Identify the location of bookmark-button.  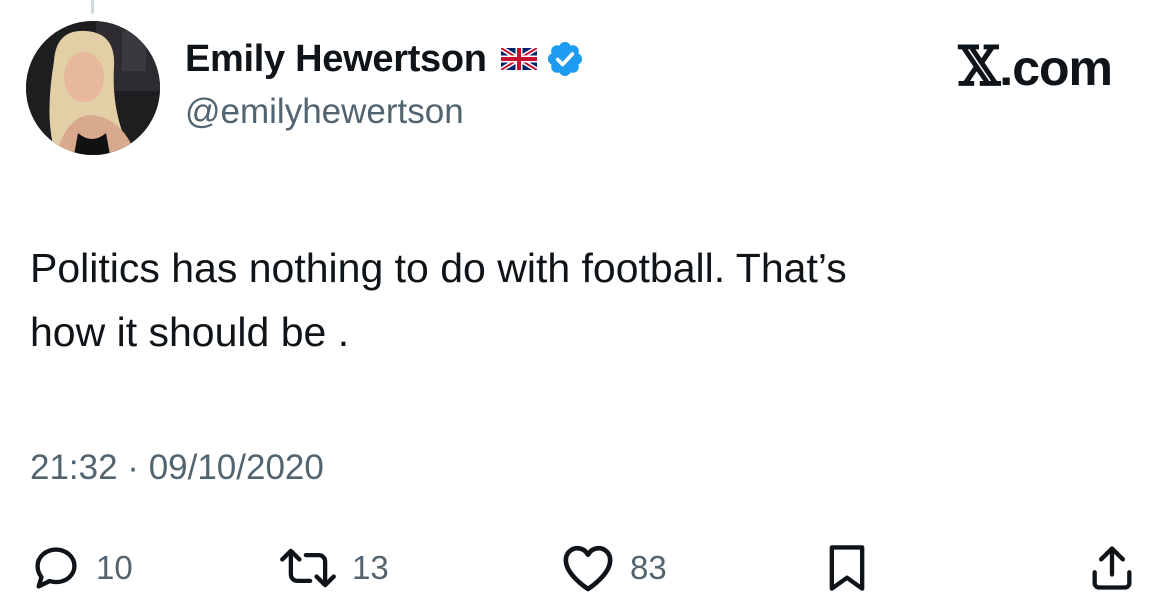
(847, 568).